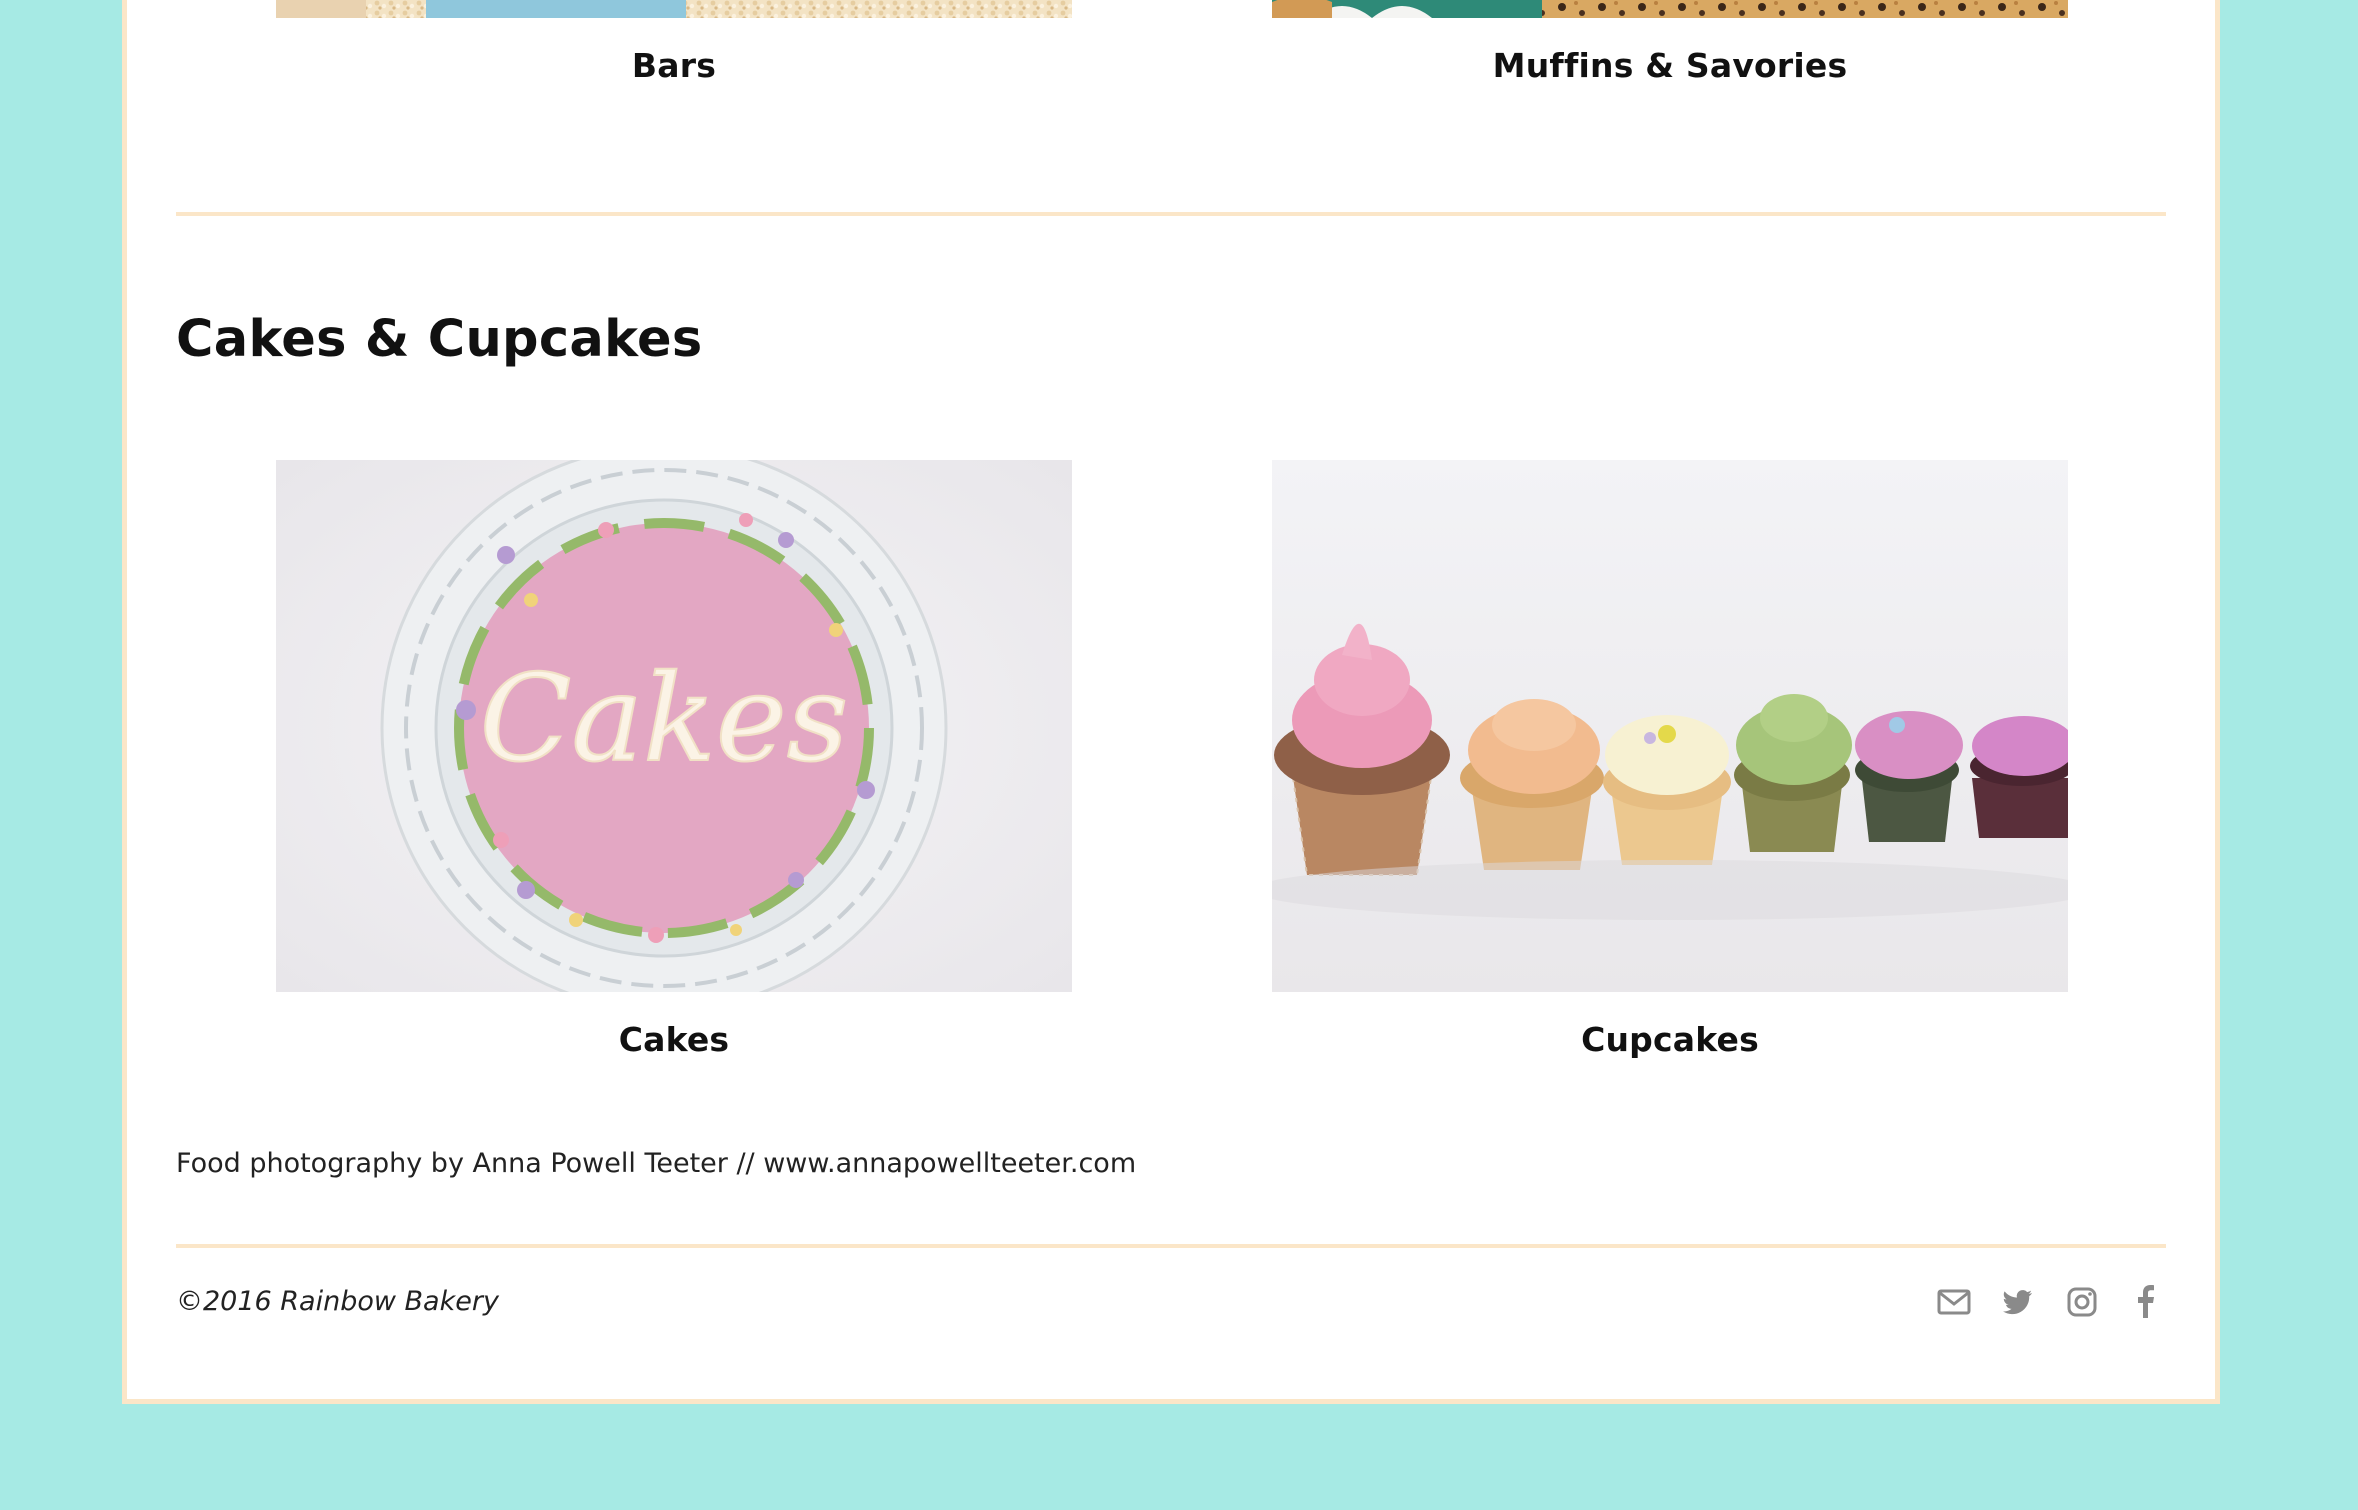  I want to click on muffins-photo, so click(1670, 9).